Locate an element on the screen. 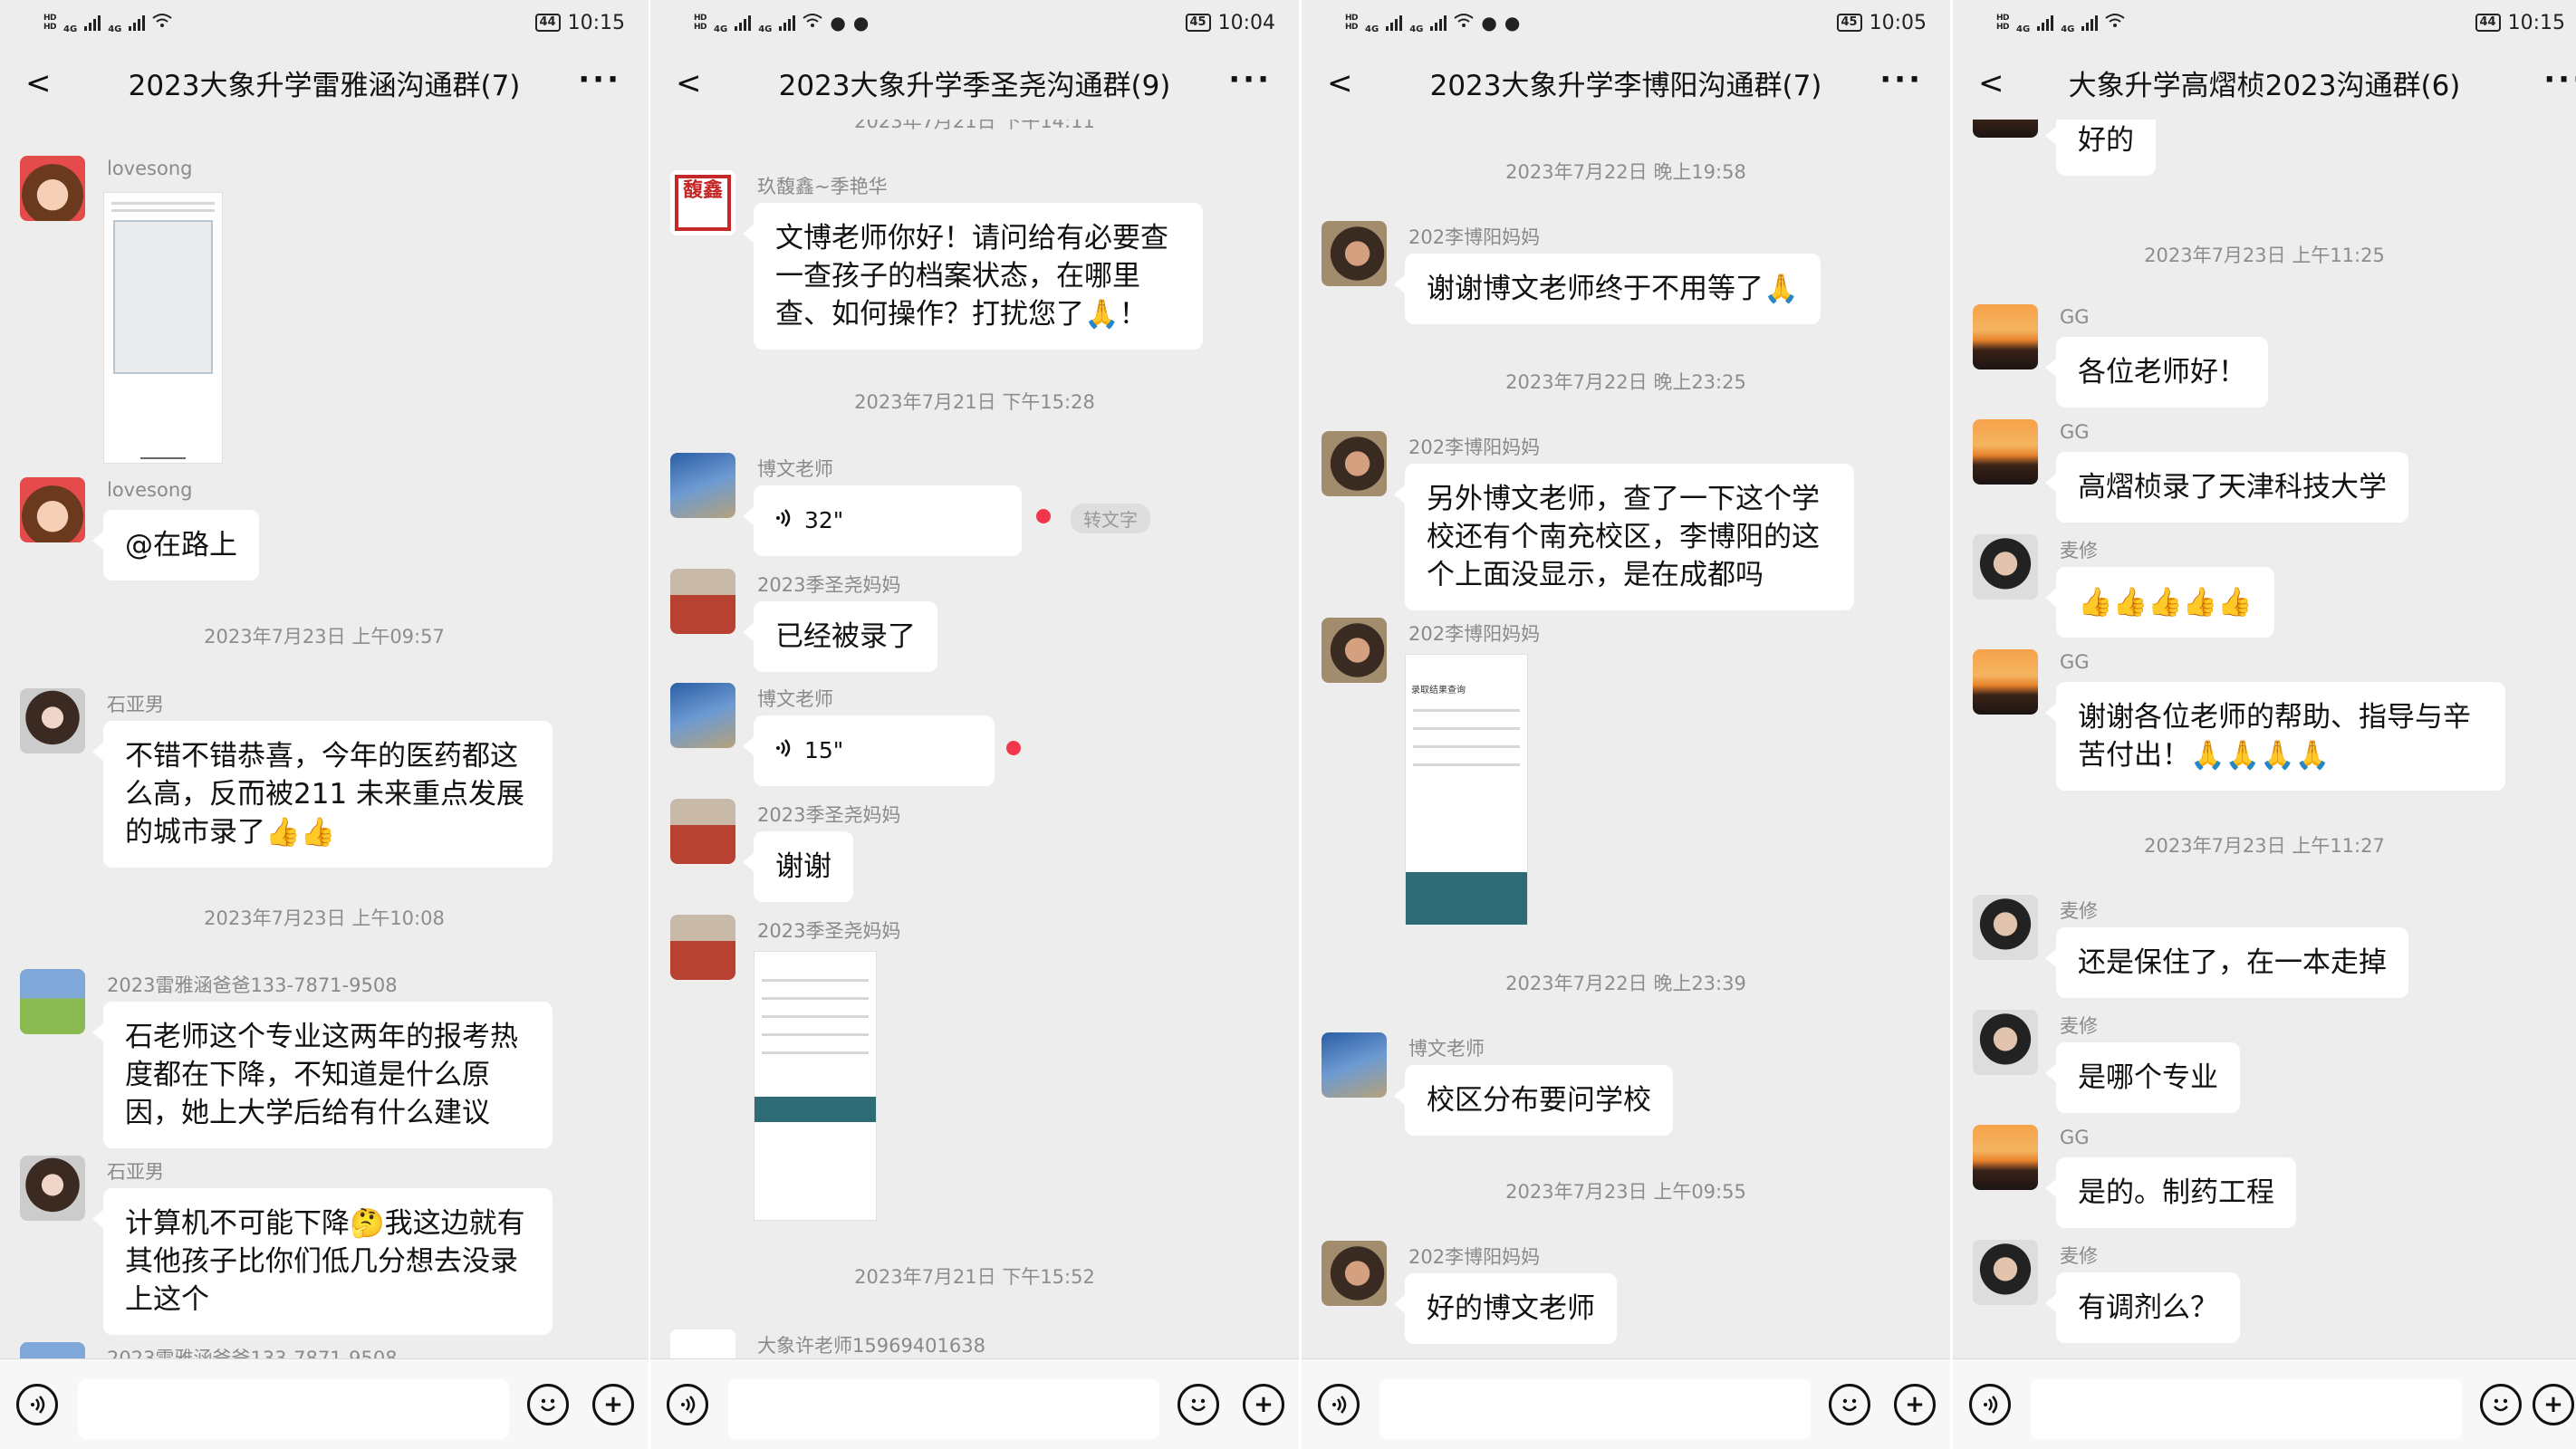 Image resolution: width=2576 pixels, height=1449 pixels. convert-to-text-button: 转文字 is located at coordinates (1110, 518).